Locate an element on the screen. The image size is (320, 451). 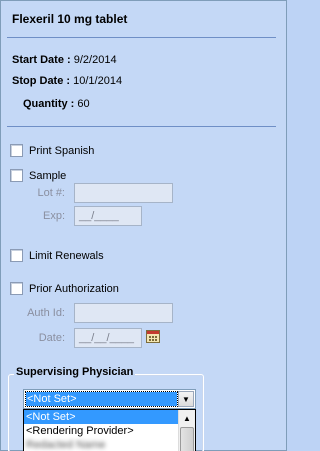
auth-id-label: Auth Id: is located at coordinates (46, 313).